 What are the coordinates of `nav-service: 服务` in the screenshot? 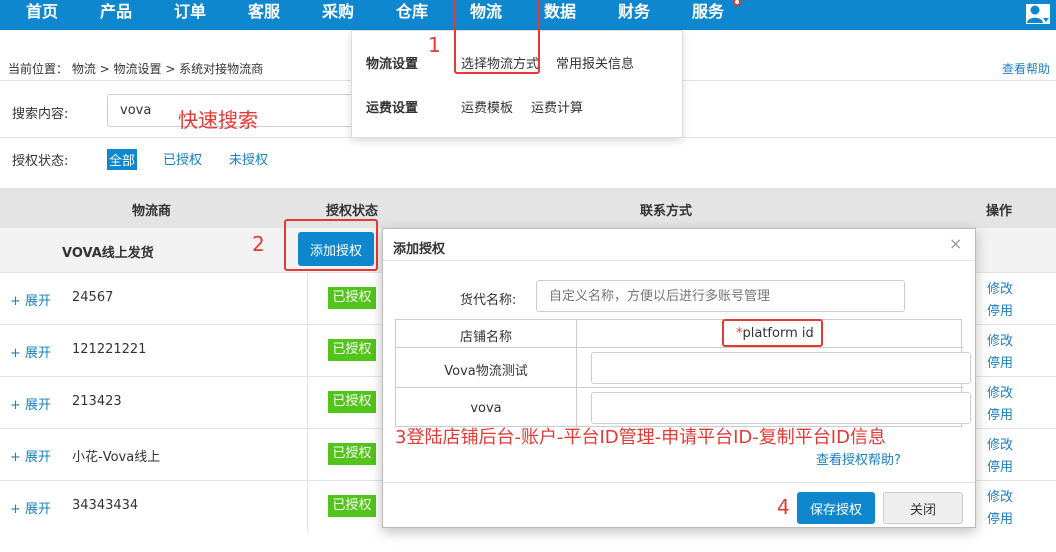 It's located at (708, 15).